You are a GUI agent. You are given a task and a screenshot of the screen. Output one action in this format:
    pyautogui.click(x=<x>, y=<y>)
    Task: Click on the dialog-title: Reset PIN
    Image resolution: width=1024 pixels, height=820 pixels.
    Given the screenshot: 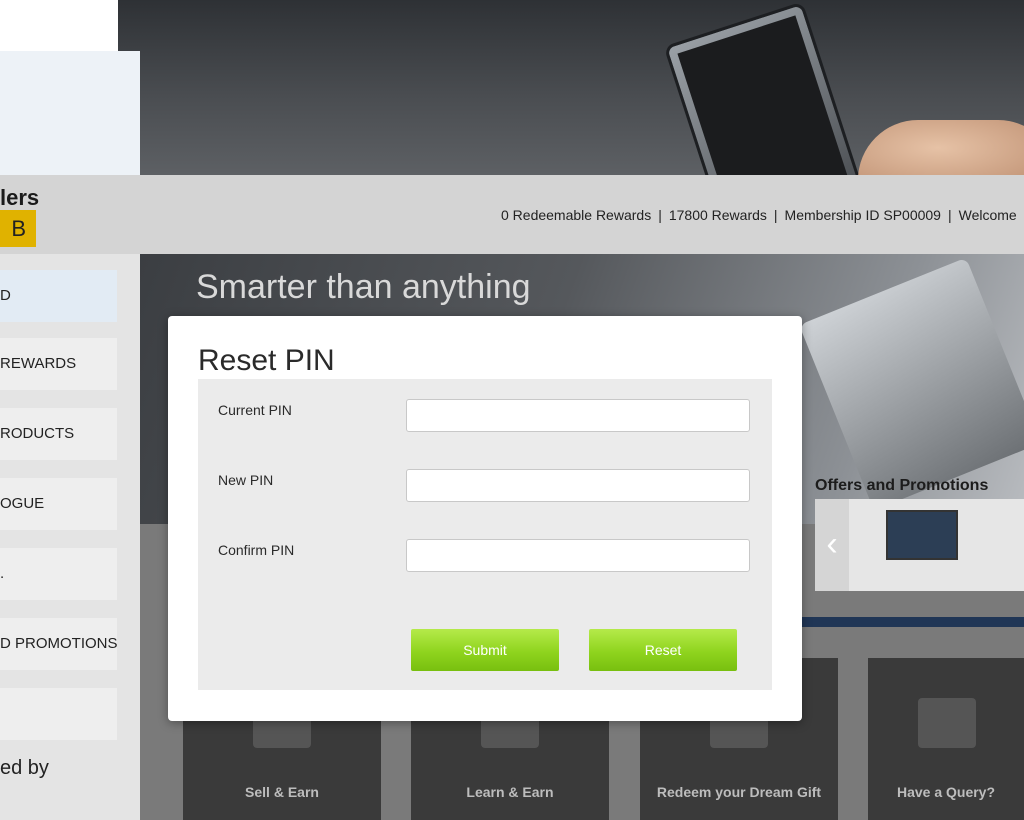 What is the action you would take?
    pyautogui.click(x=266, y=360)
    